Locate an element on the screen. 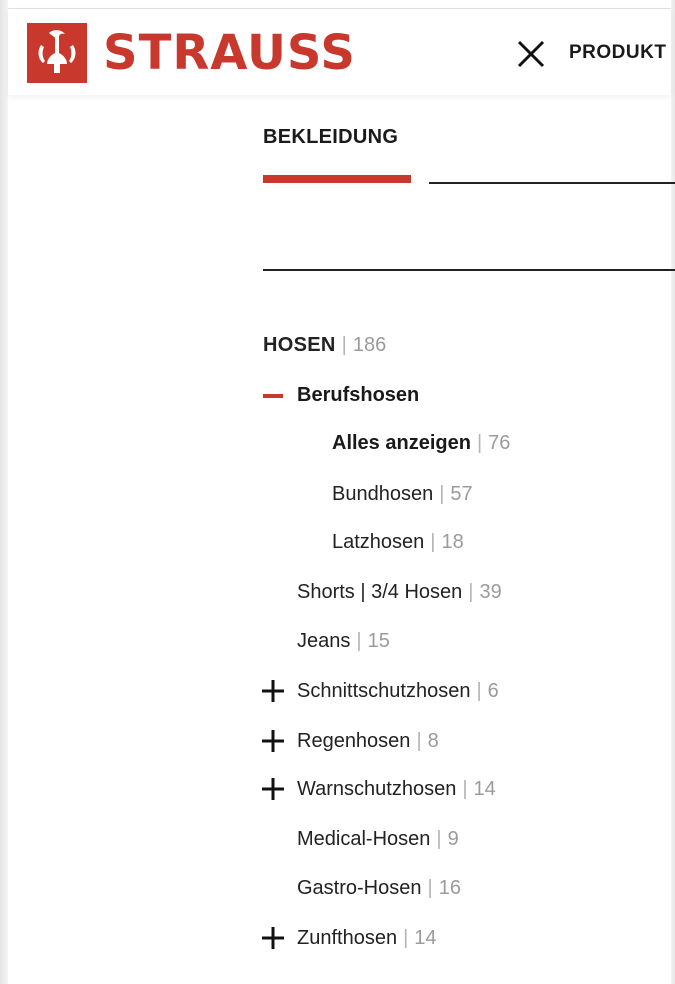 The width and height of the screenshot is (675, 984). list-item-gastro-hosen: Gastro-Hosen | 16 is located at coordinates (379, 888).